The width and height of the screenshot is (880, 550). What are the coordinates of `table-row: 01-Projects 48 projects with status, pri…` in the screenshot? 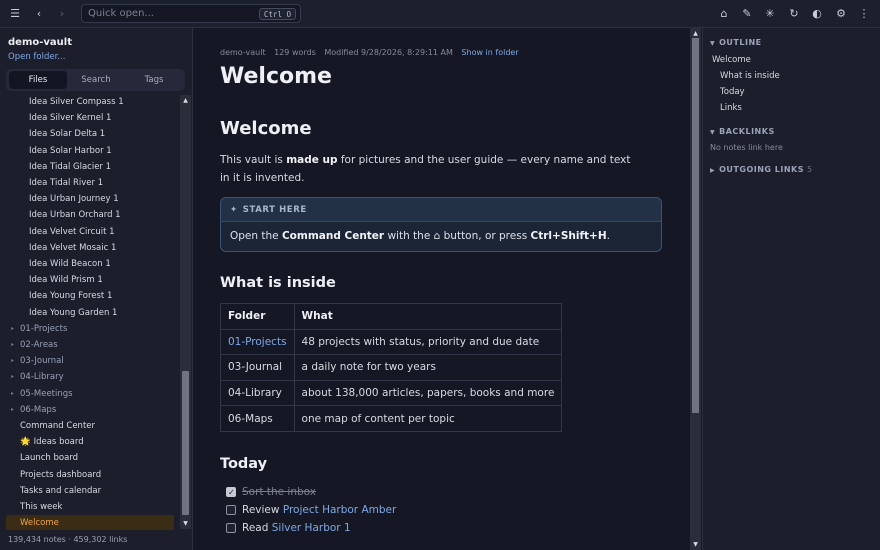 It's located at (391, 342).